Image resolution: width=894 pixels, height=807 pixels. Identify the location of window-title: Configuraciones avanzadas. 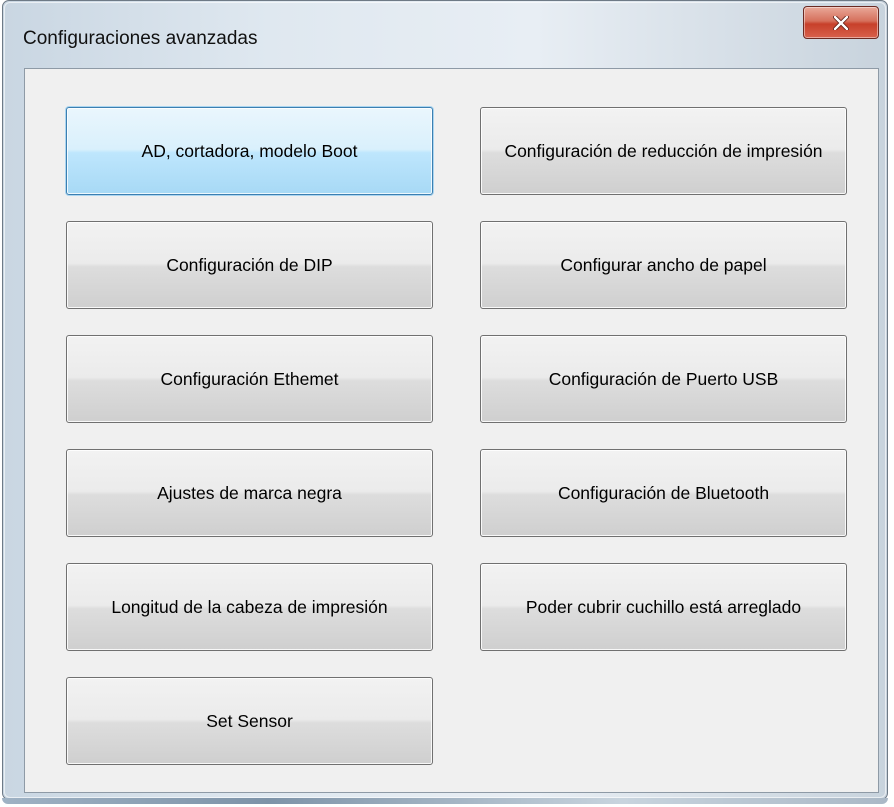
(140, 38).